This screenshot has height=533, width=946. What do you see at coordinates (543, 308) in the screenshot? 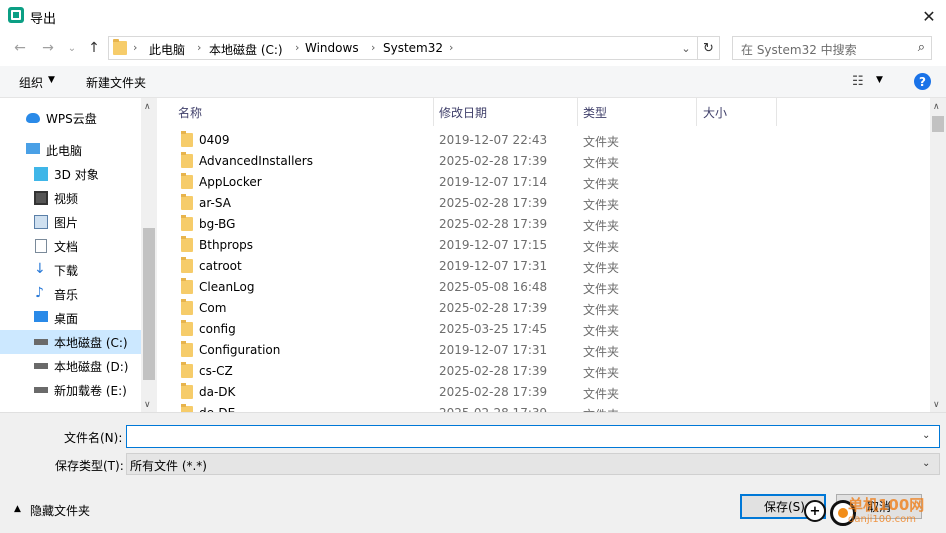
I see `list-item: Com 2025-02-28 17:39 文件夹` at bounding box center [543, 308].